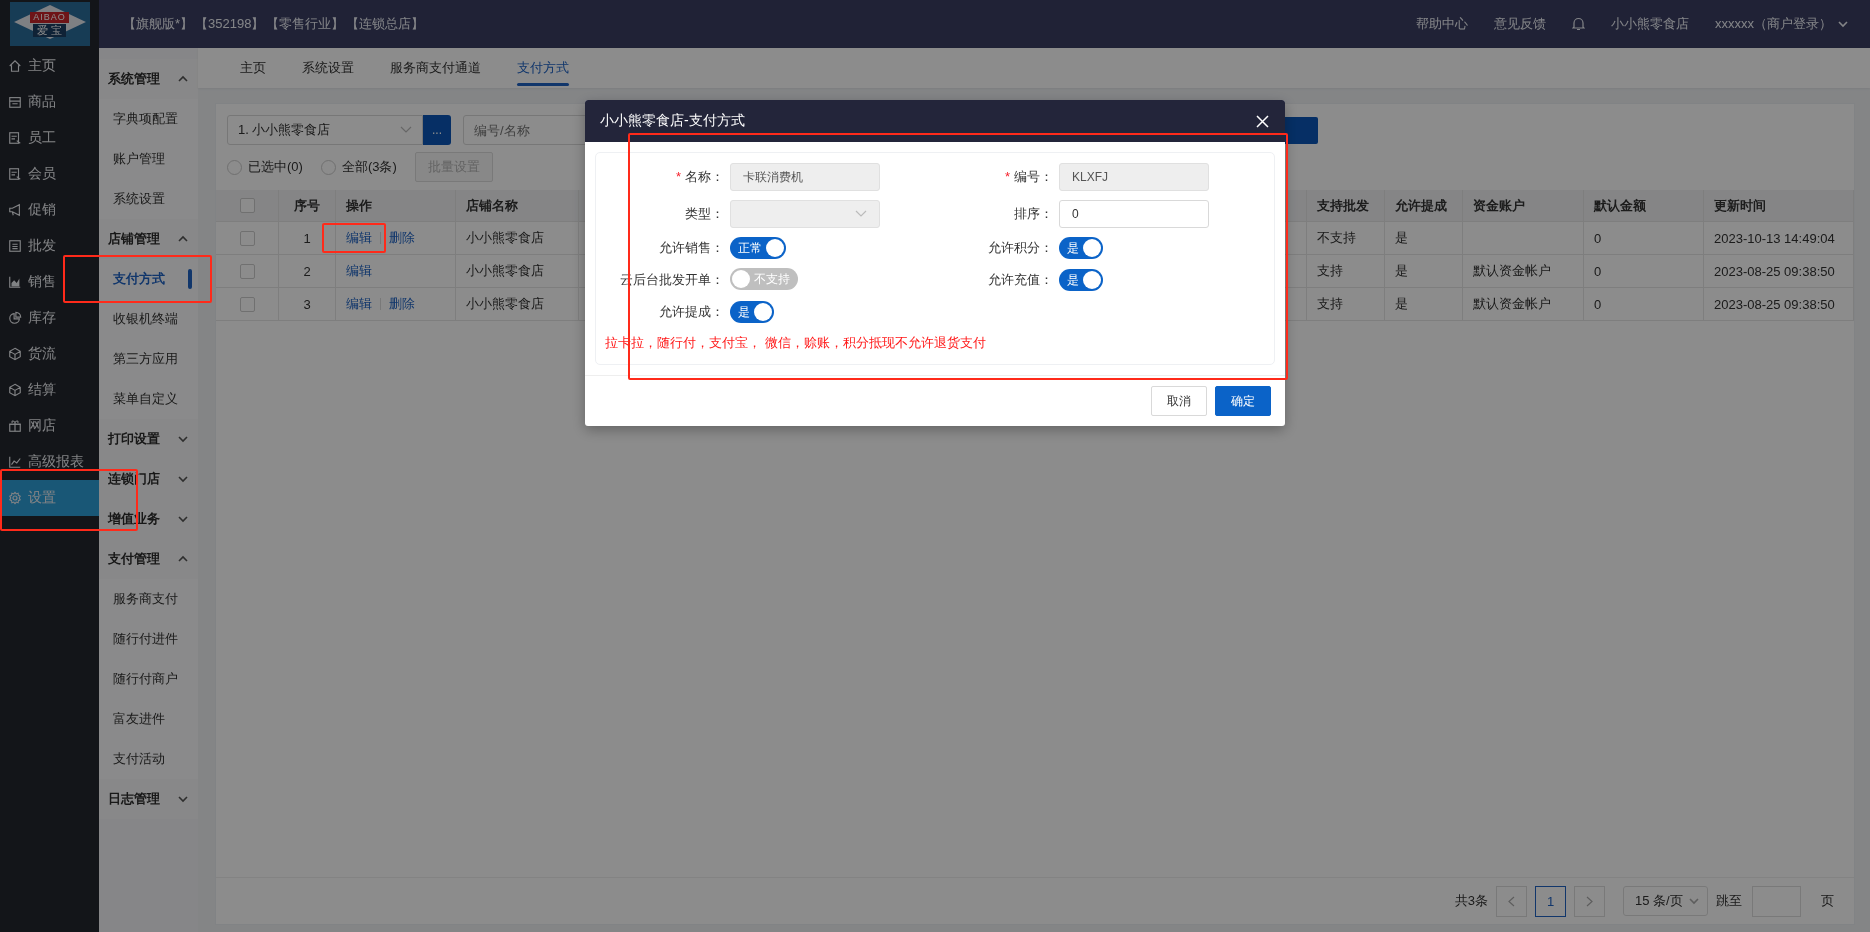 This screenshot has height=932, width=1870. I want to click on page-suffix: 页, so click(1827, 901).